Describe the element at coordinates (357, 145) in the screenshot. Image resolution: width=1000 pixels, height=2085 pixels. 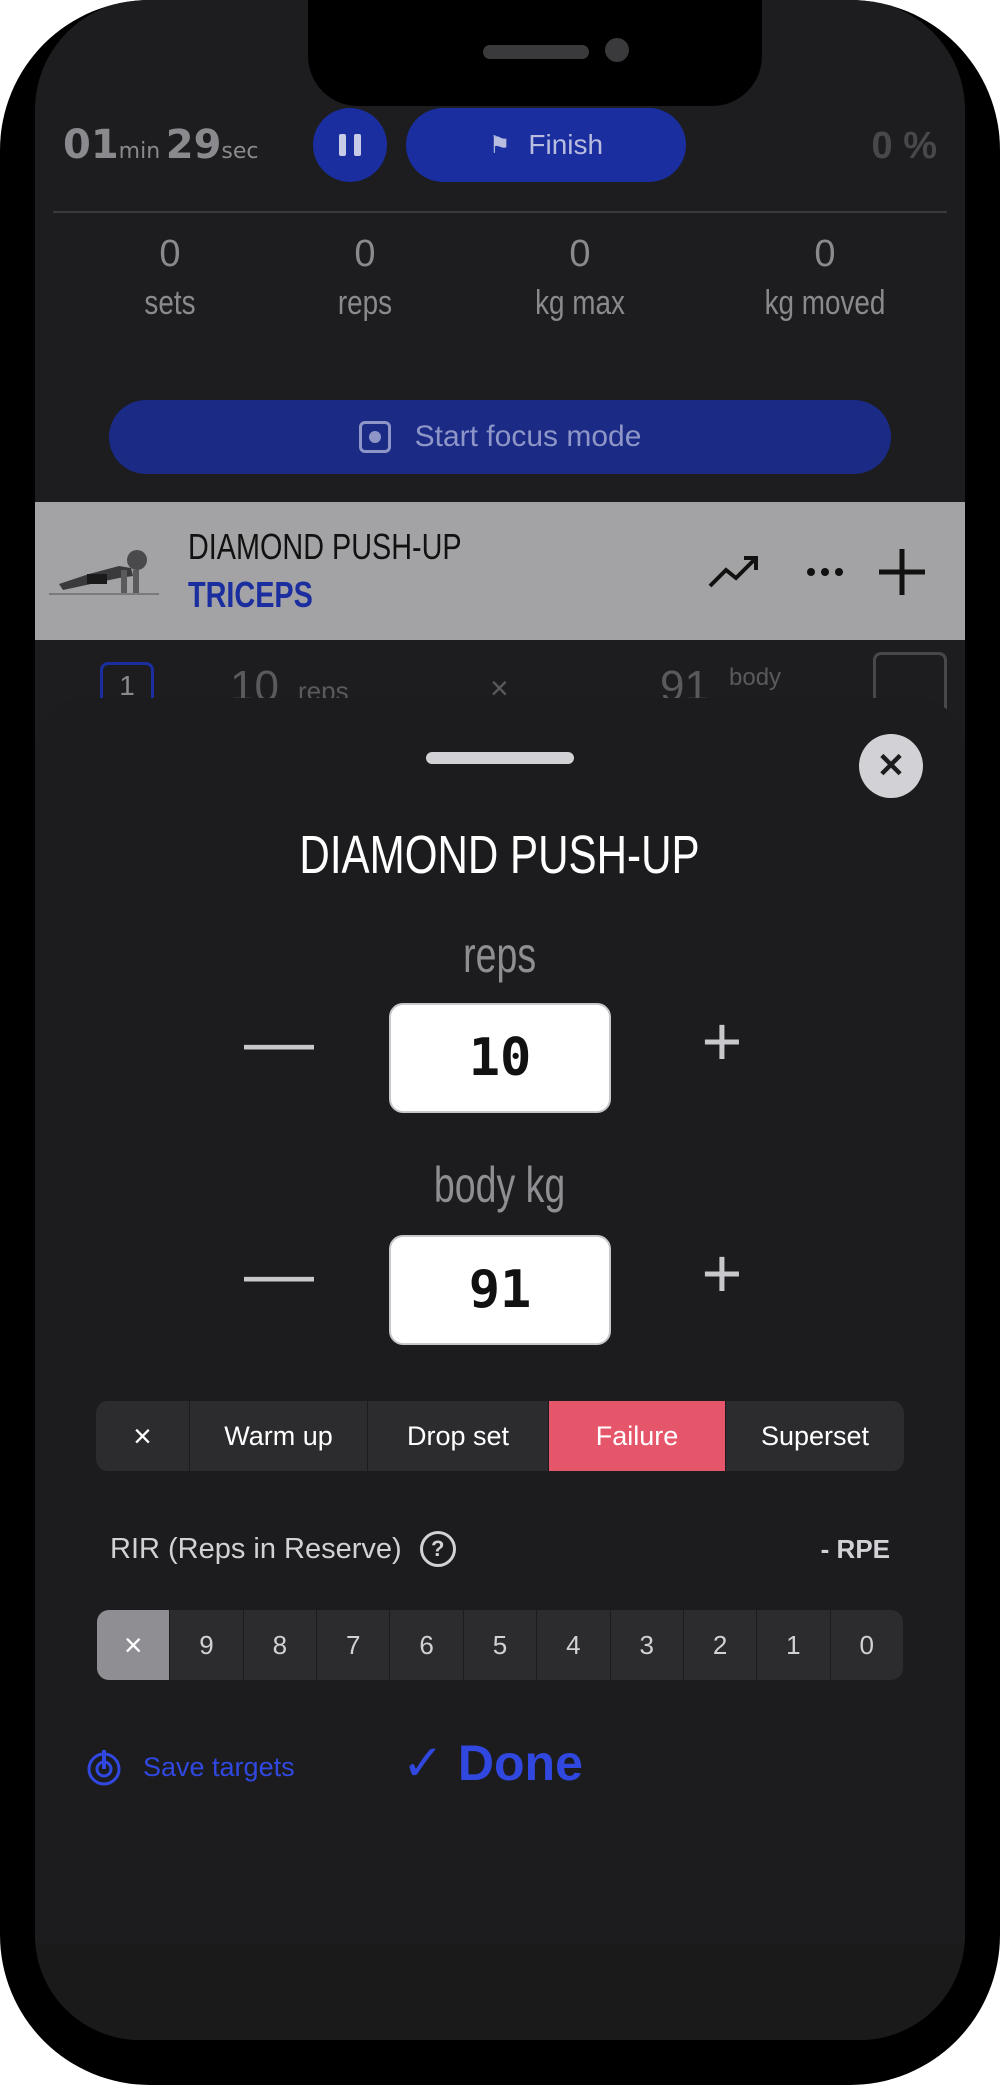
I see `pause-icon-bar` at that location.